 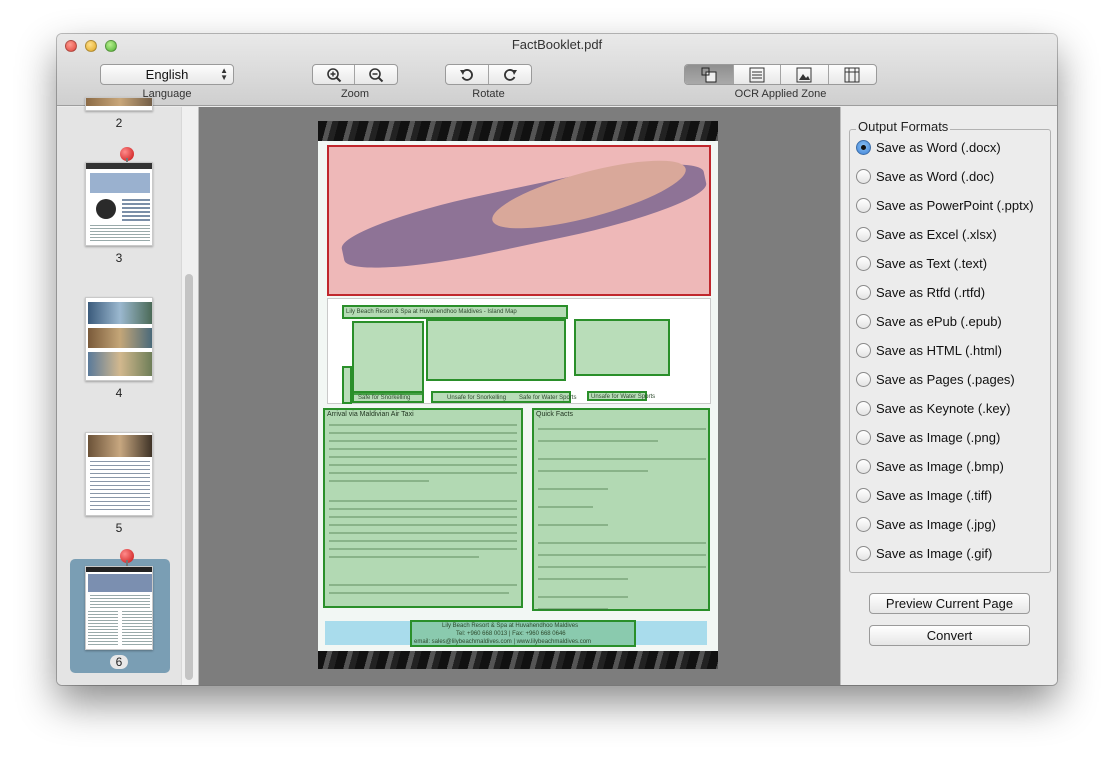 I want to click on rotate-right-icon, so click(x=510, y=74).